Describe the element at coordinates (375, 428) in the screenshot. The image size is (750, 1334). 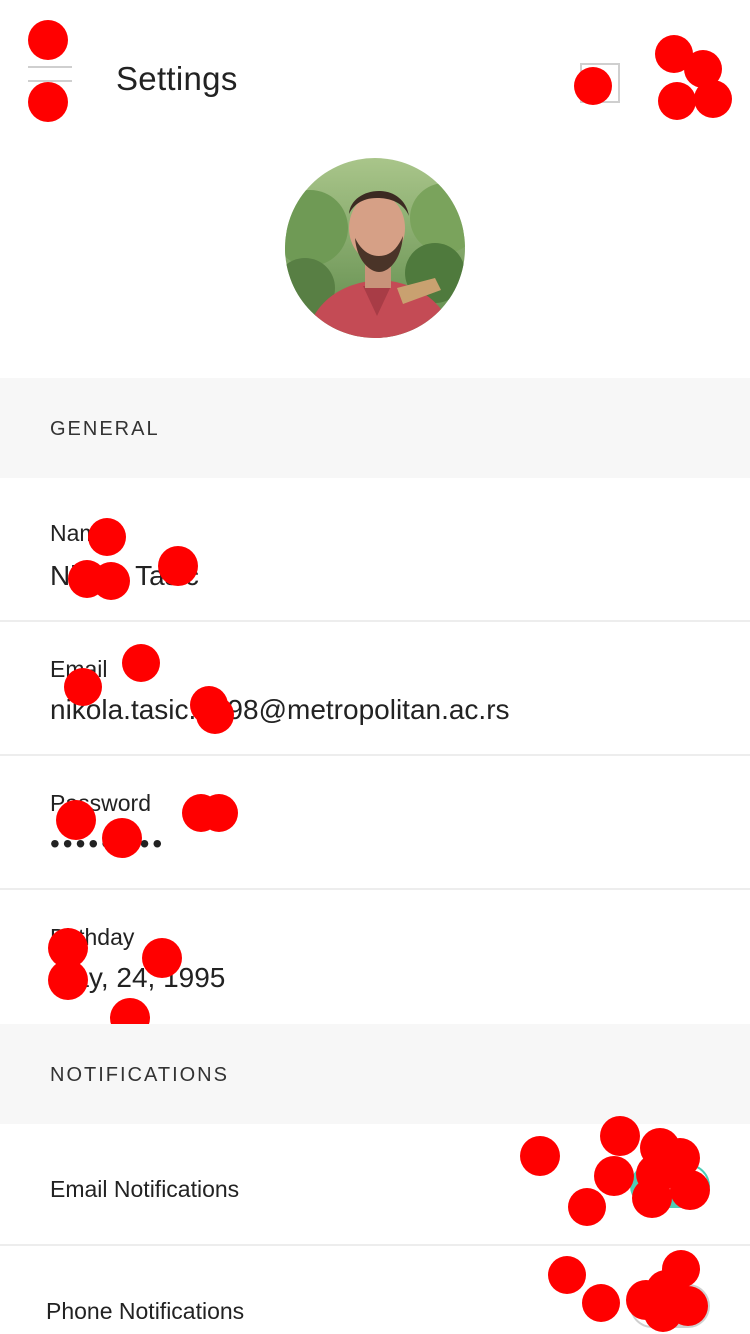
I see `section-header-general: GENERAL` at that location.